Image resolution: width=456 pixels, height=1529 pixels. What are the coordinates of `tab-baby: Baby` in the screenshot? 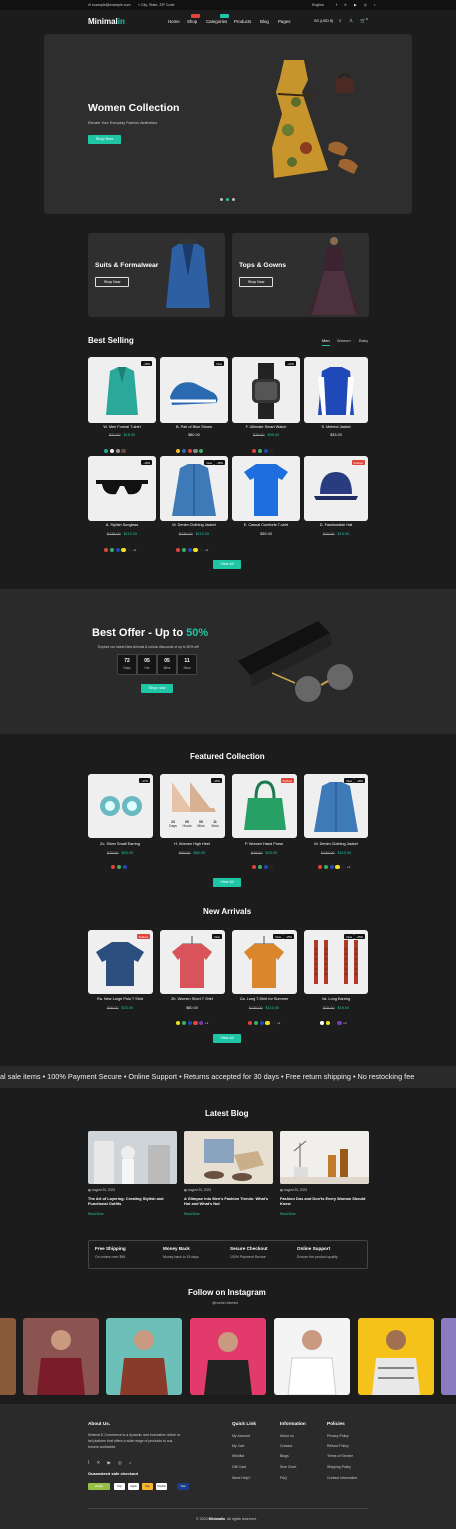 It's located at (363, 340).